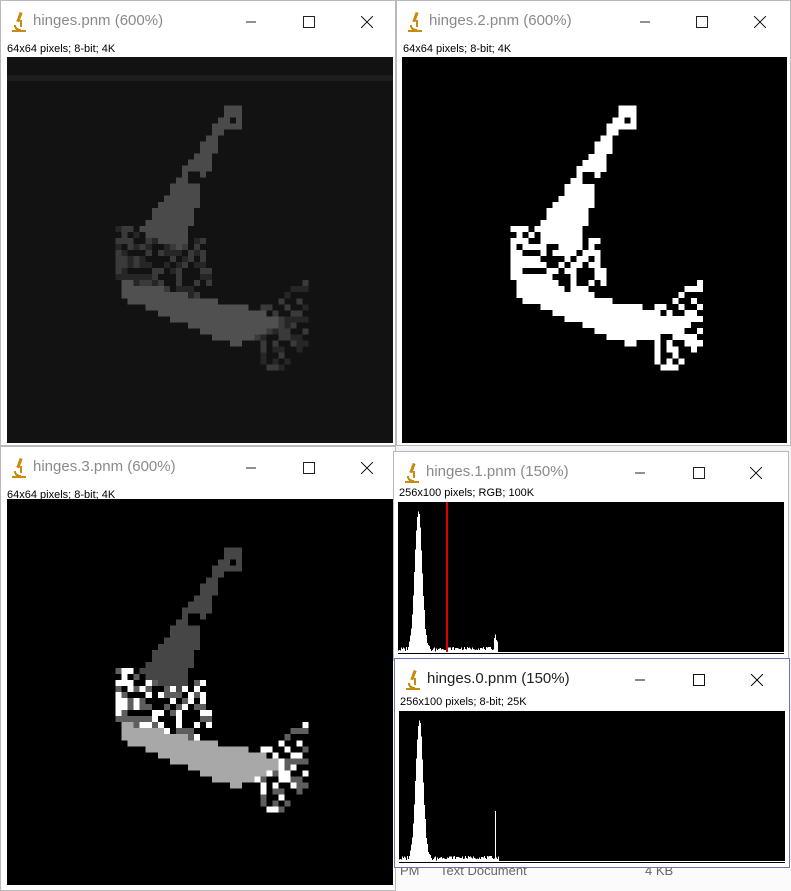 The height and width of the screenshot is (891, 791). What do you see at coordinates (592, 791) in the screenshot?
I see `histogram-image-gray` at bounding box center [592, 791].